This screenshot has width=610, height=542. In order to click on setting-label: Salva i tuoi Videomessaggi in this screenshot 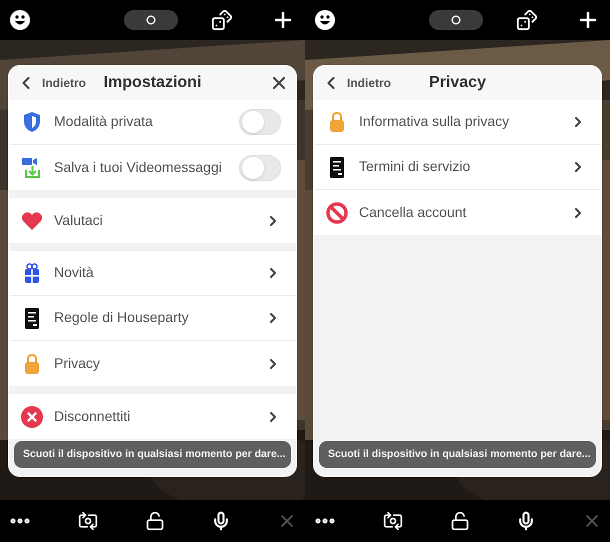, I will do `click(138, 166)`.